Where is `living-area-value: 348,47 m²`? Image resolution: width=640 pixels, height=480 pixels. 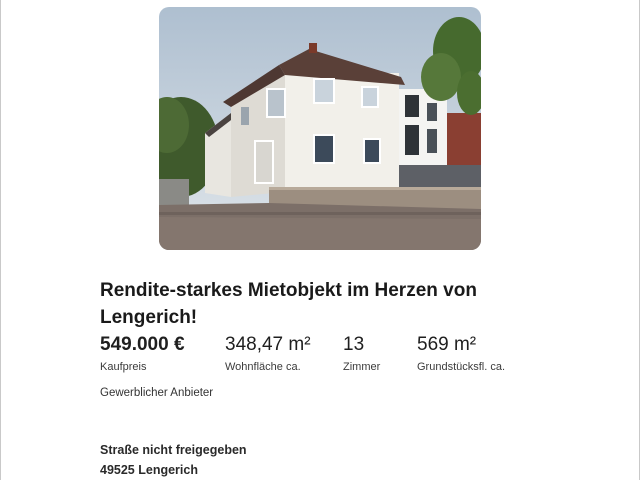 living-area-value: 348,47 m² is located at coordinates (268, 344).